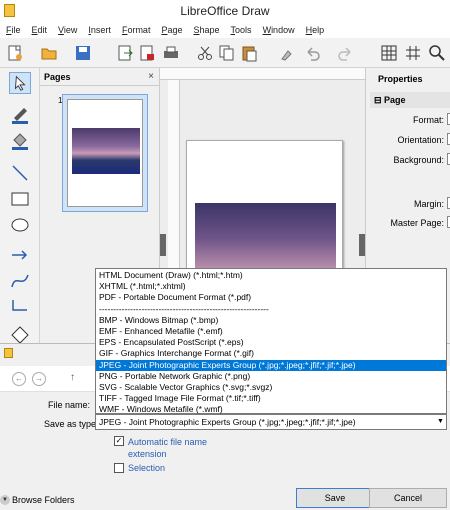 The image size is (450, 510). Describe the element at coordinates (389, 53) in the screenshot. I see `grid-icon` at that location.